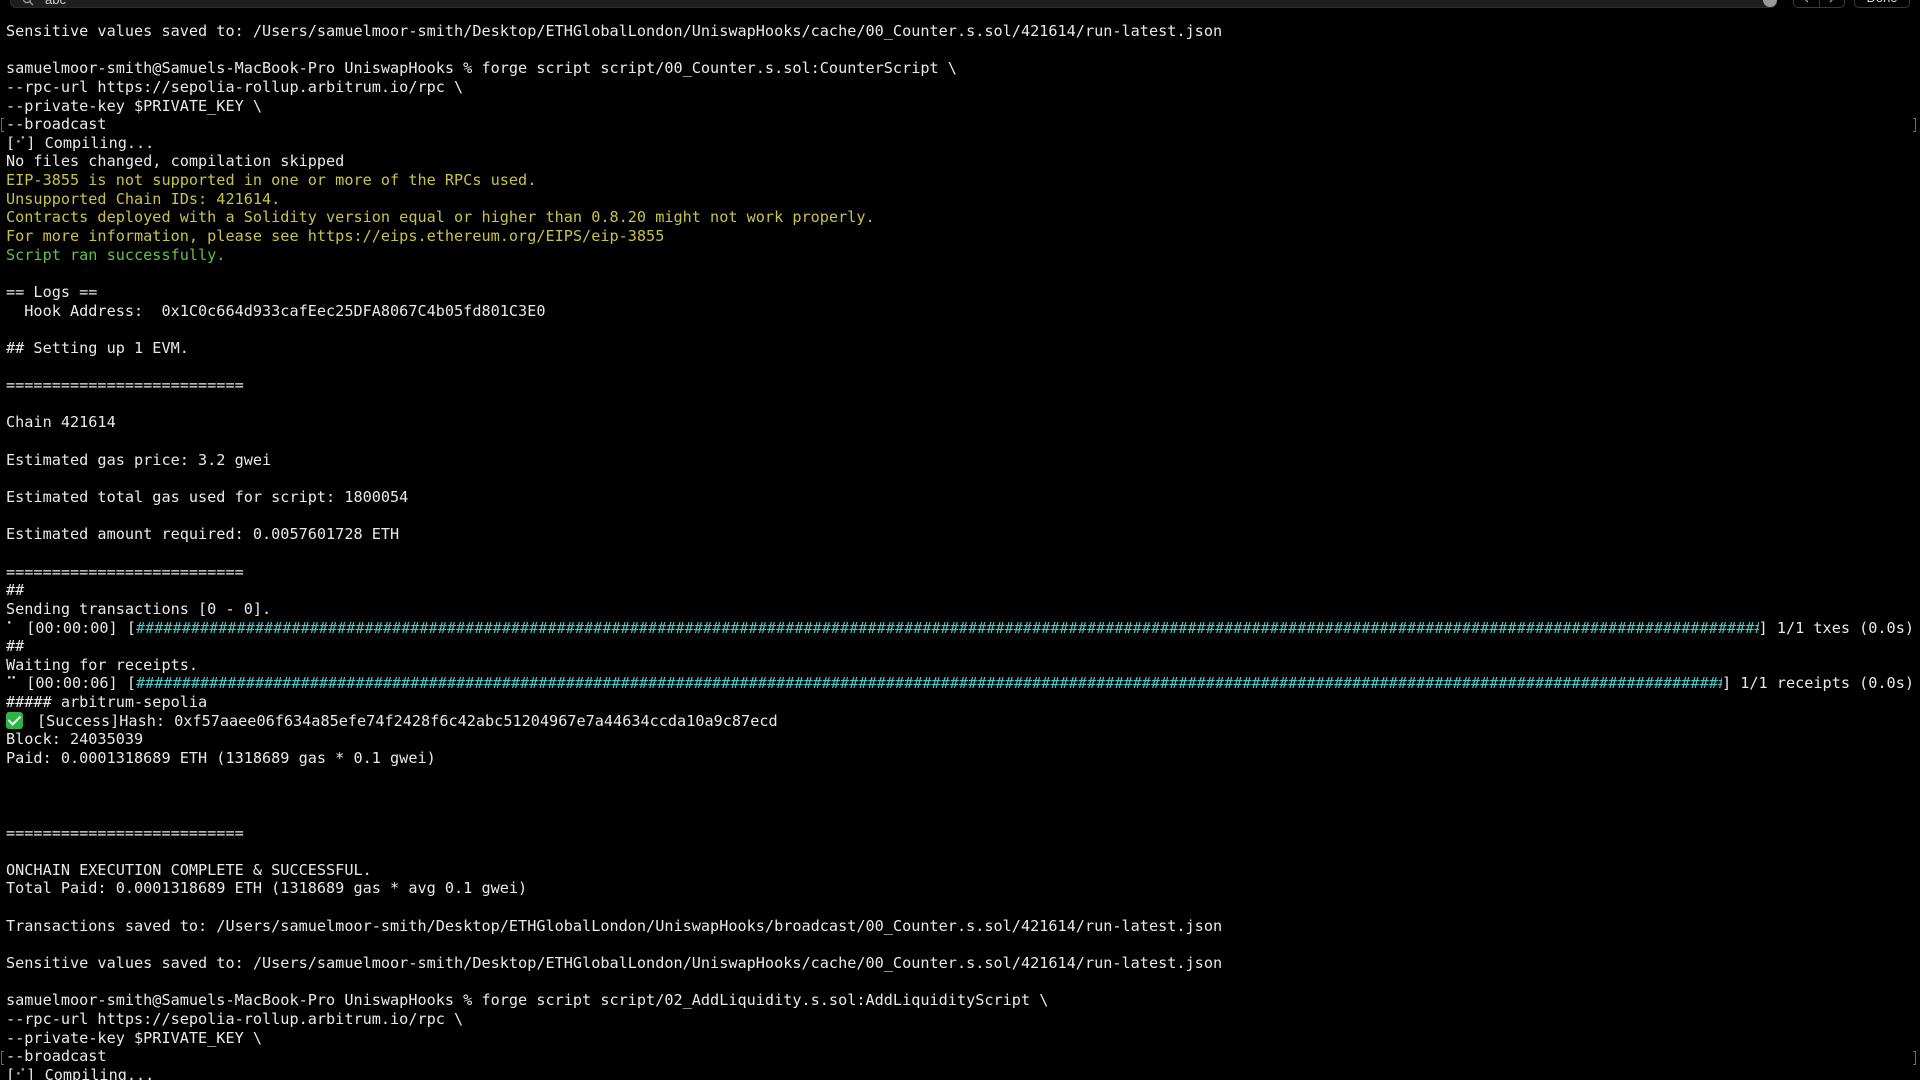 This screenshot has width=1920, height=1080. Describe the element at coordinates (175, 161) in the screenshot. I see `output-line: No files changed, compilation skipped` at that location.